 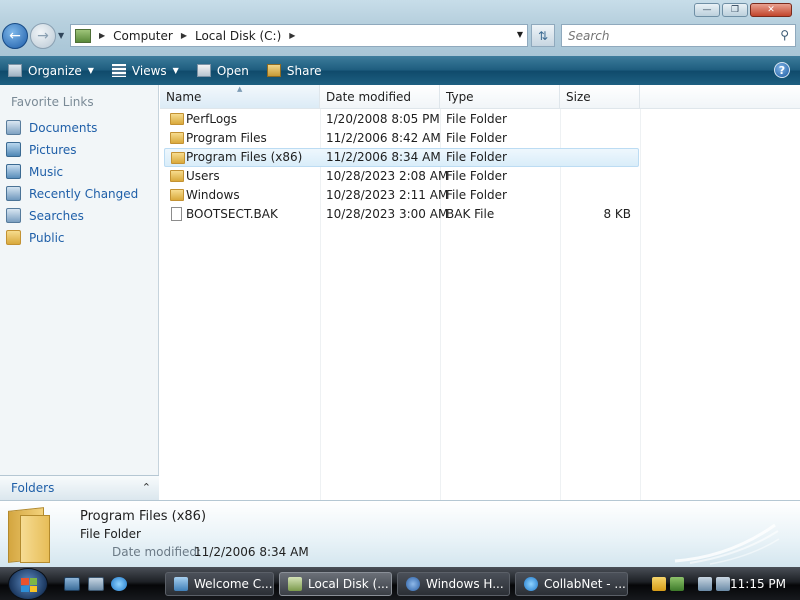 What do you see at coordinates (43, 36) in the screenshot?
I see `forward-button: →` at bounding box center [43, 36].